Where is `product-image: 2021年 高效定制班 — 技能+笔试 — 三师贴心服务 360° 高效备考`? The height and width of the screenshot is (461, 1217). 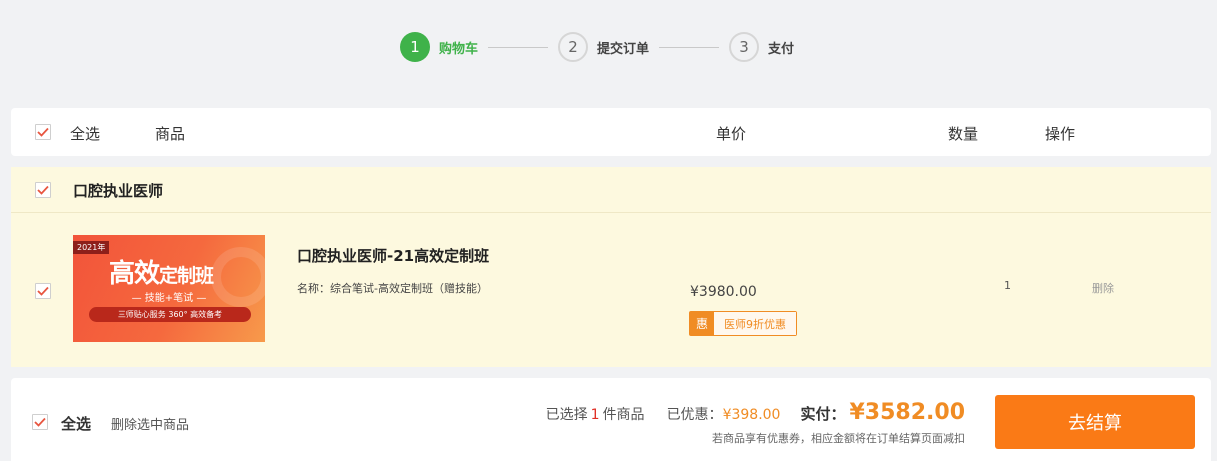 product-image: 2021年 高效定制班 — 技能+笔试 — 三师贴心服务 360° 高效备考 is located at coordinates (169, 288).